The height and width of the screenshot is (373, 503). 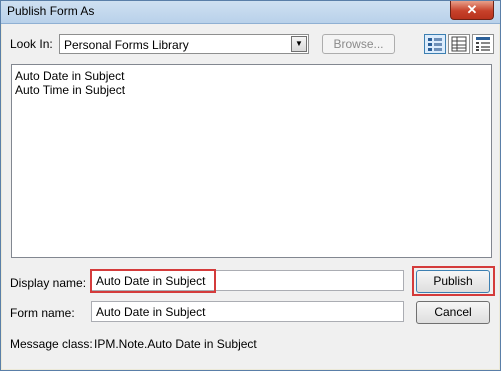 What do you see at coordinates (299, 44) in the screenshot?
I see `chevron-down-icon: ▼` at bounding box center [299, 44].